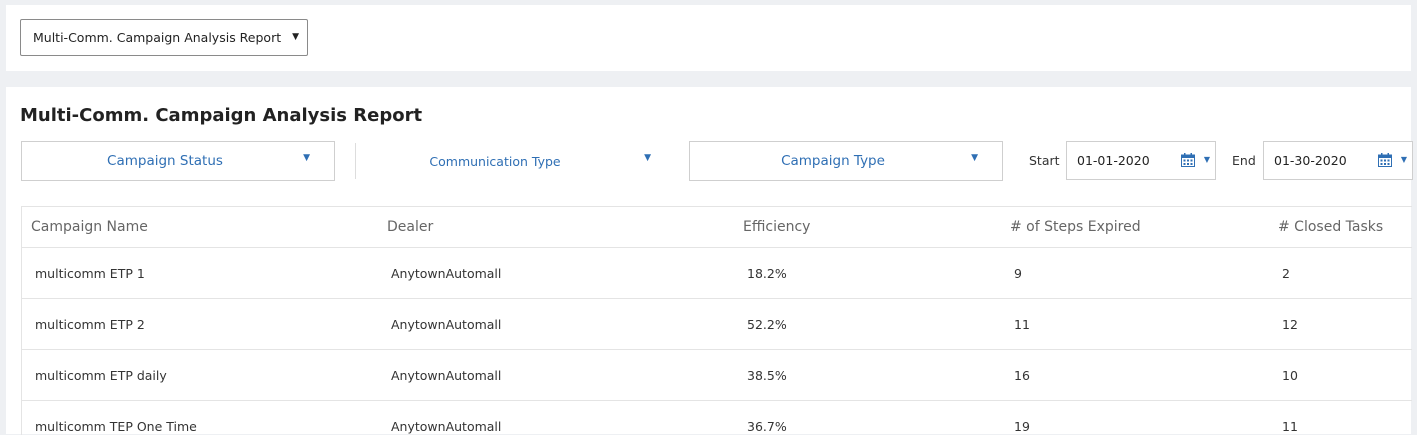 This screenshot has height=435, width=1417. What do you see at coordinates (1340, 375) in the screenshot?
I see `cell-closed-tasks: 10` at bounding box center [1340, 375].